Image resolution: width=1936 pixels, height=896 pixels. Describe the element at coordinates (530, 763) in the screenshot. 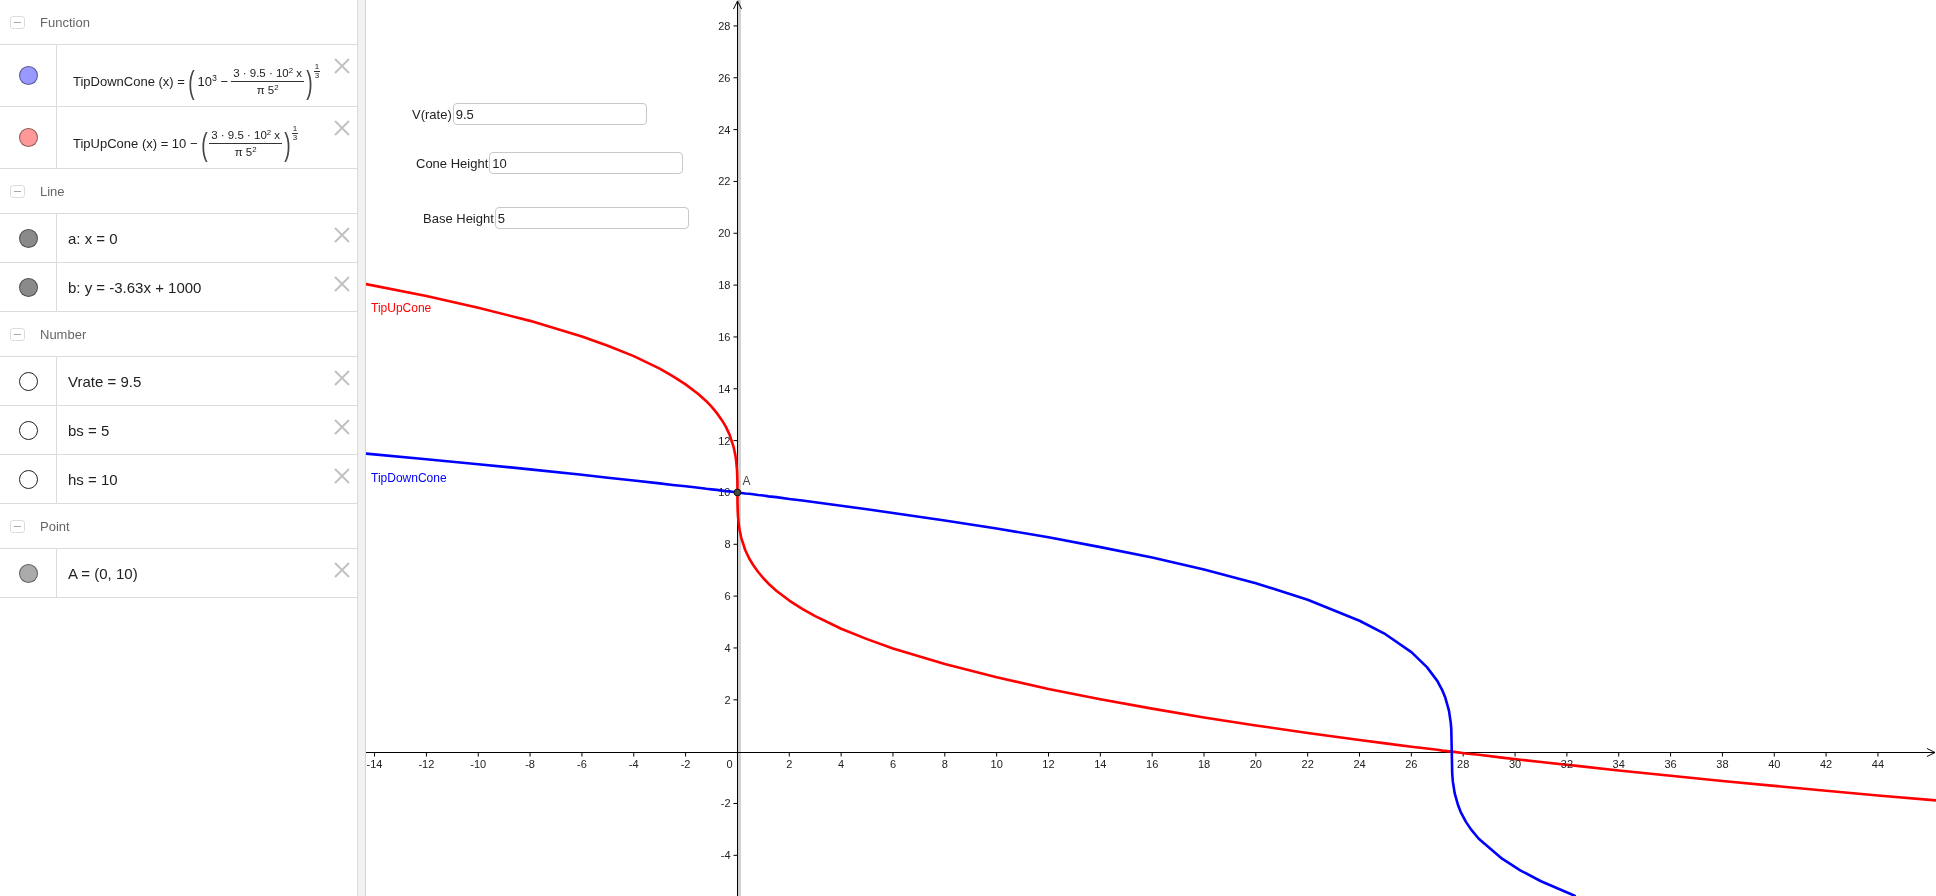

I see `tick-label: -8` at that location.